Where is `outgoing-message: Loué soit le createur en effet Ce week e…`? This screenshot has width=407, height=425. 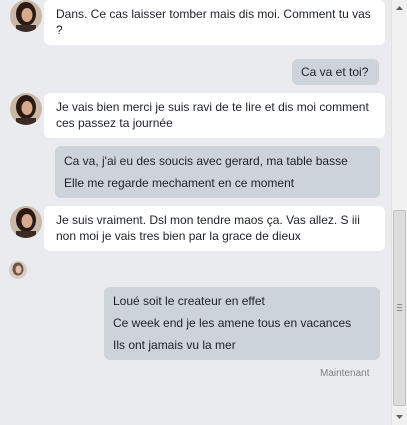
outgoing-message: Loué soit le createur en effet Ce week e… is located at coordinates (242, 323).